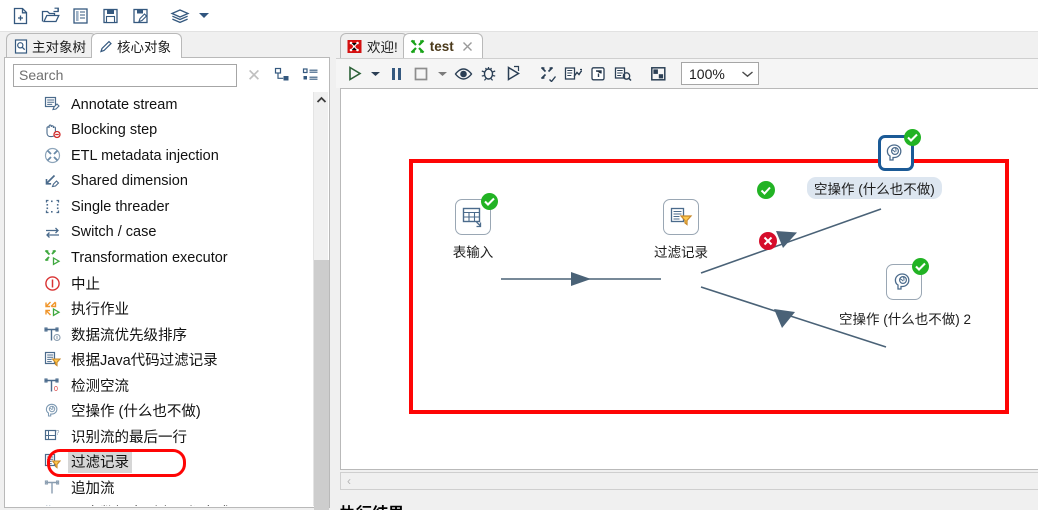 This screenshot has height=510, width=1038. Describe the element at coordinates (100, 310) in the screenshot. I see `tree-item-label: 执行作业` at that location.